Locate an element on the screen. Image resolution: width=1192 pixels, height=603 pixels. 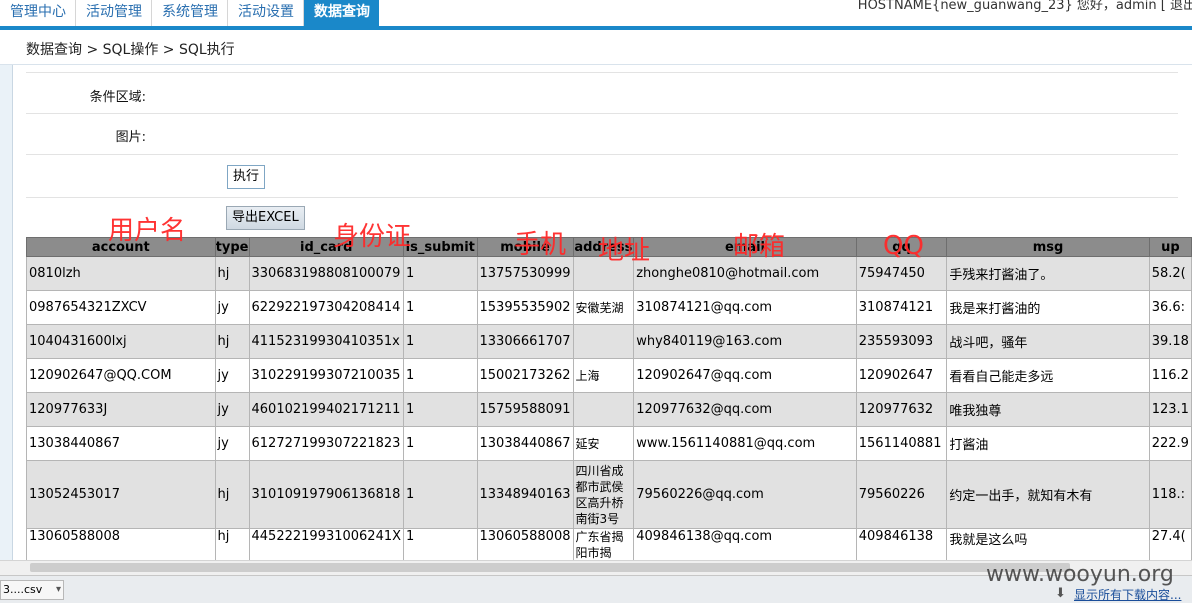
cell-address: 上海 is located at coordinates (603, 375).